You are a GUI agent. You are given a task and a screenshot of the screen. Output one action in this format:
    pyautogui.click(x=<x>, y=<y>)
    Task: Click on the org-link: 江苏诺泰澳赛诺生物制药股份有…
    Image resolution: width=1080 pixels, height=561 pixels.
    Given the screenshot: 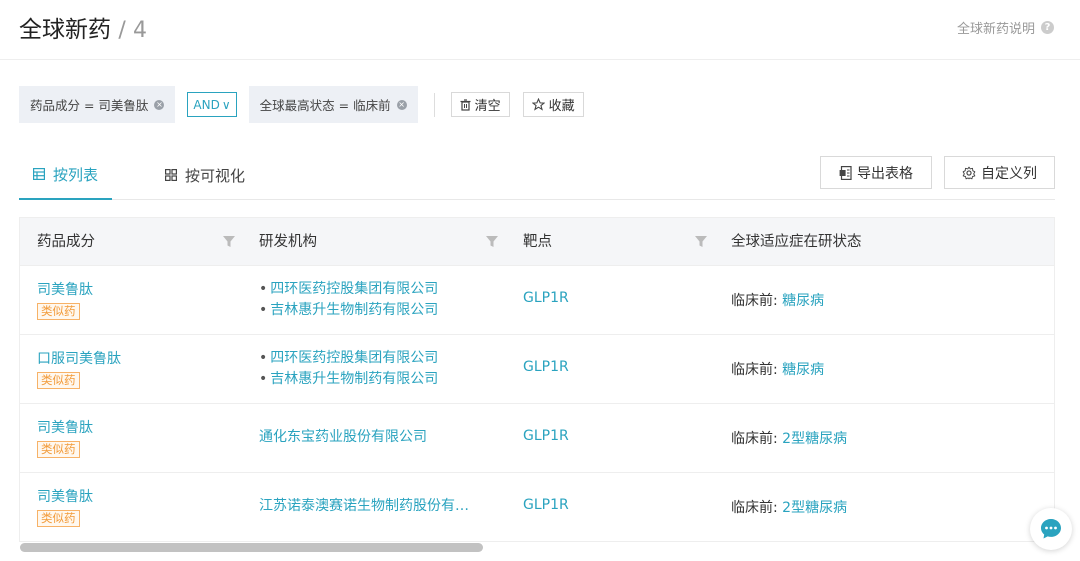 What is the action you would take?
    pyautogui.click(x=364, y=506)
    